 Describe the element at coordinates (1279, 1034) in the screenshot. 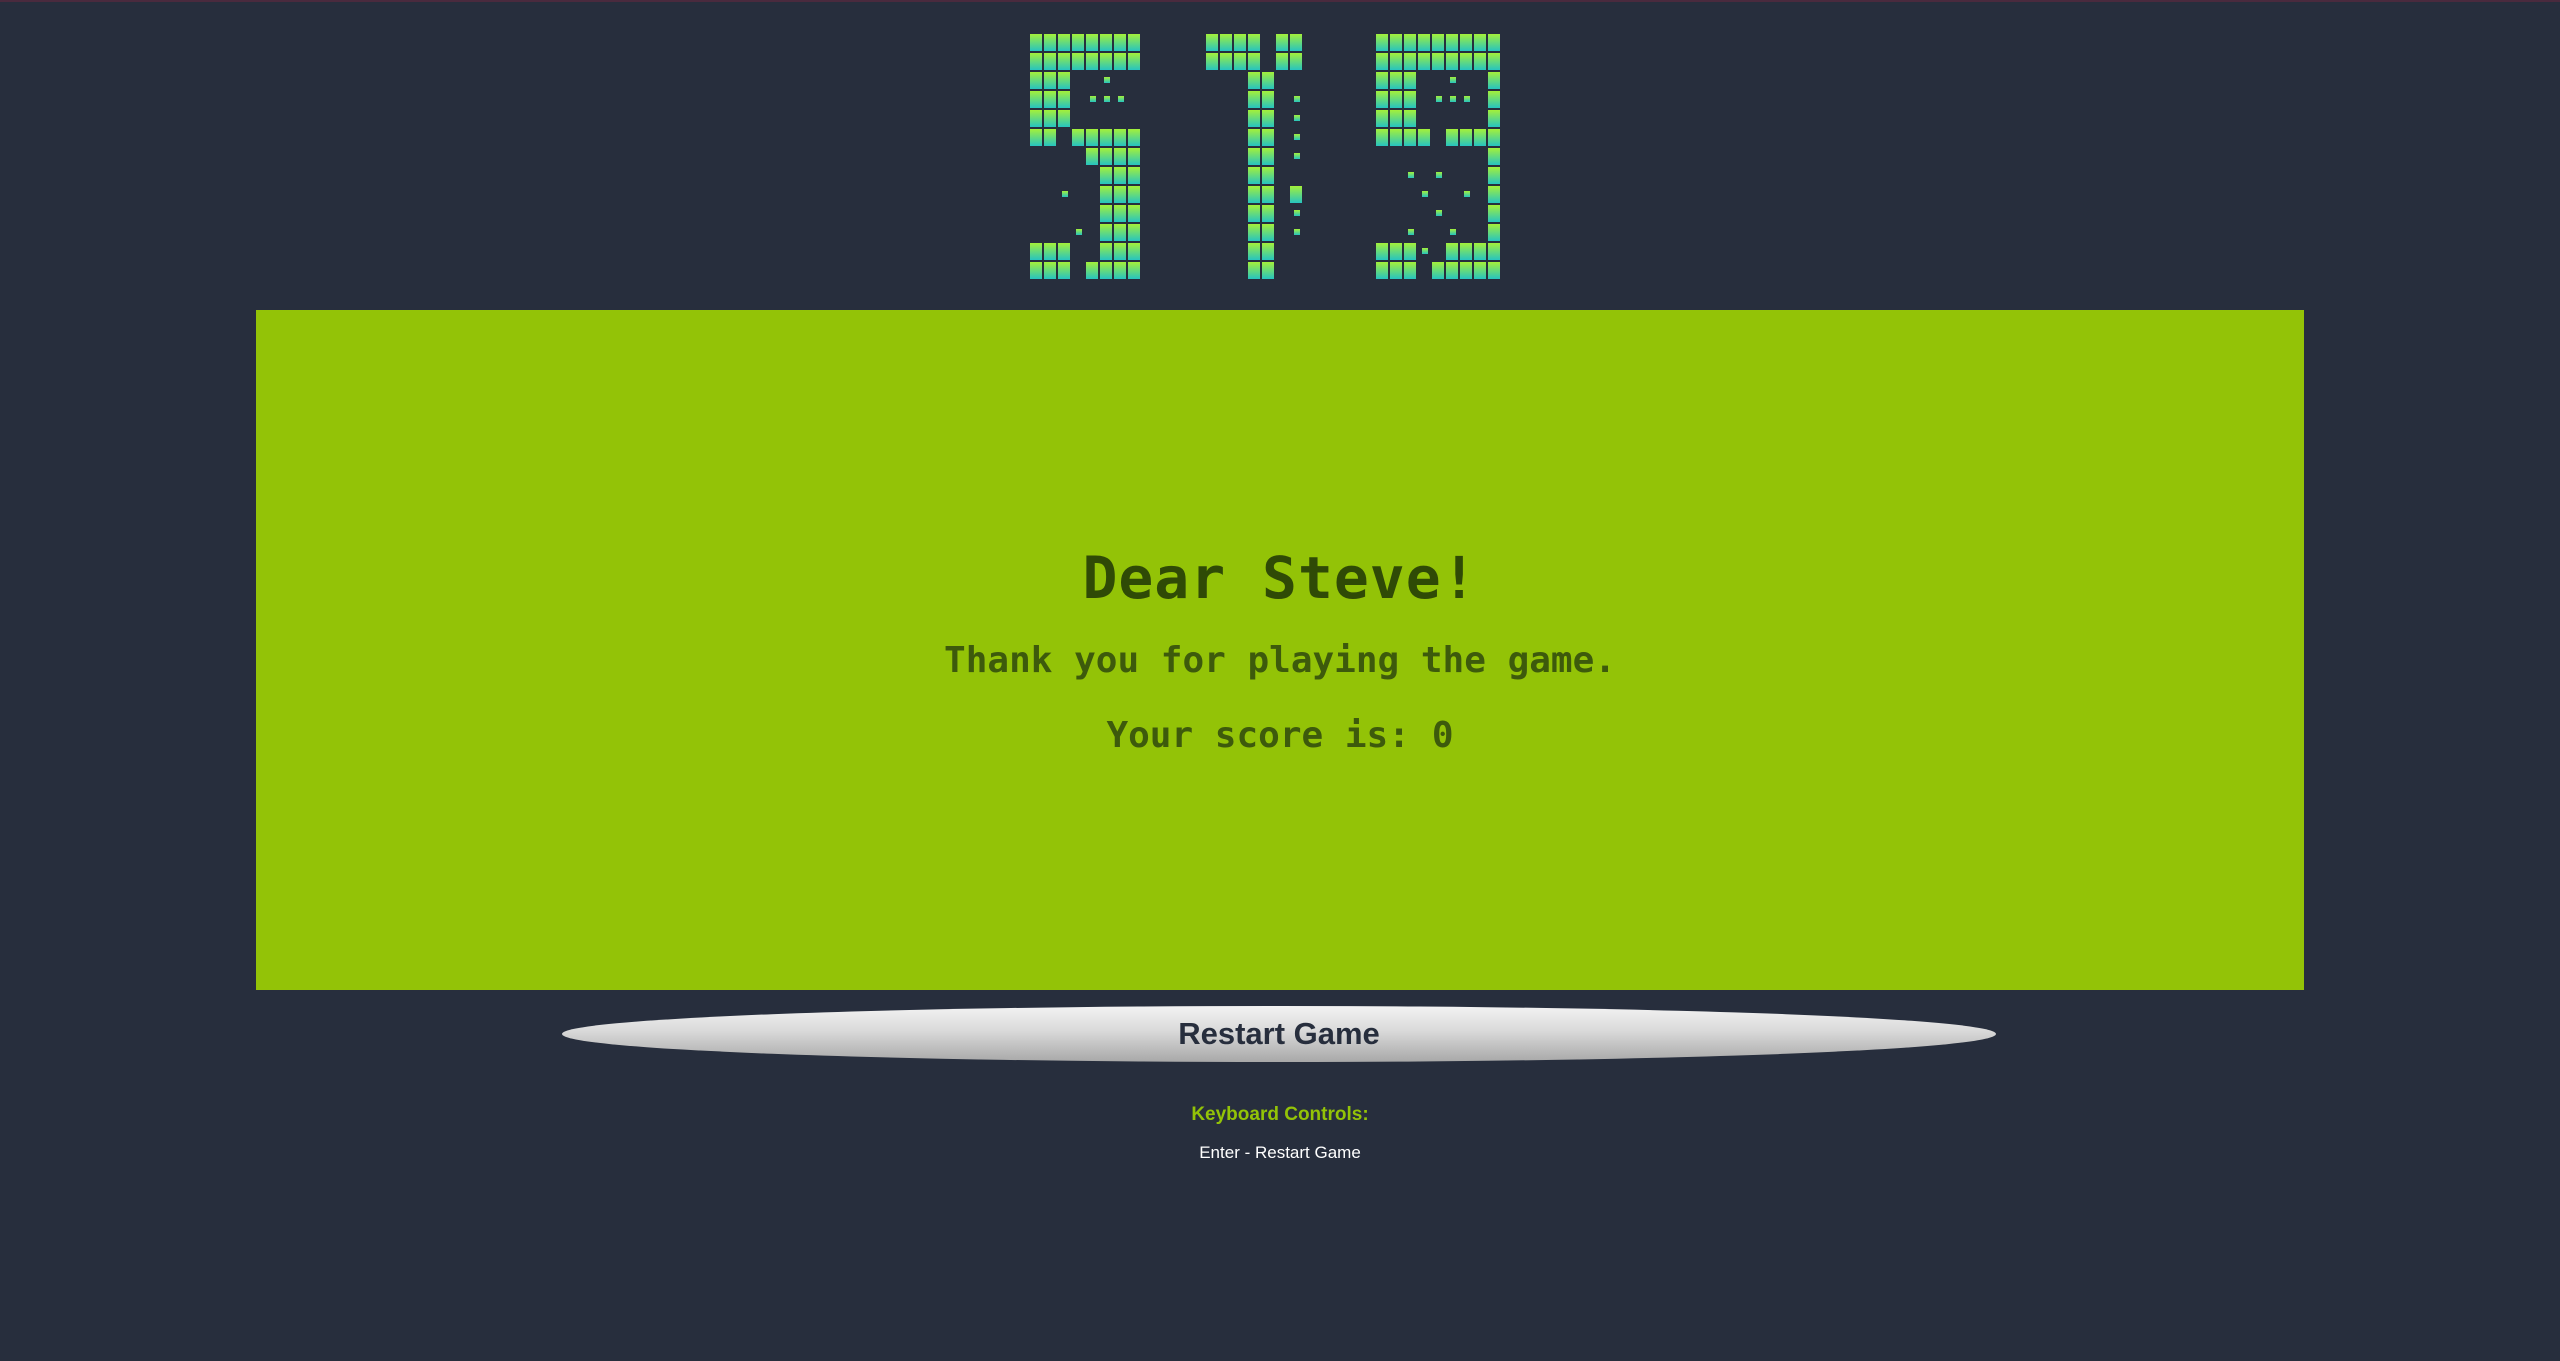

I see `restart-game-button: Restart Game` at that location.